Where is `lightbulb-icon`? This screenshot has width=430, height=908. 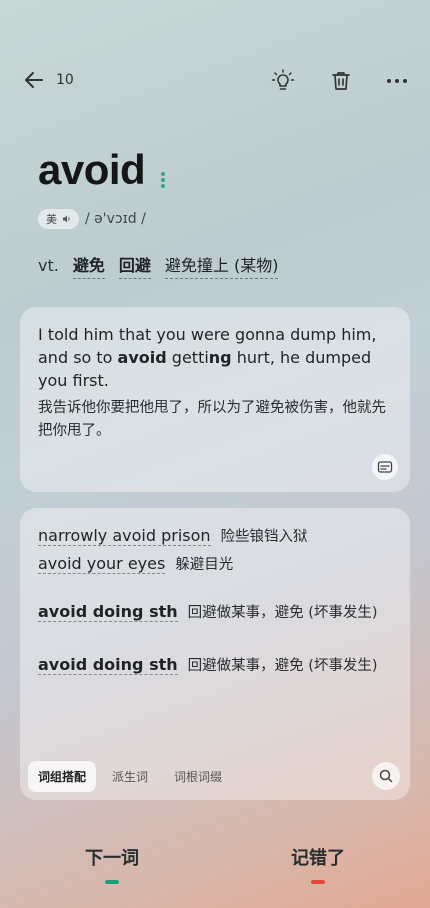
lightbulb-icon is located at coordinates (283, 79).